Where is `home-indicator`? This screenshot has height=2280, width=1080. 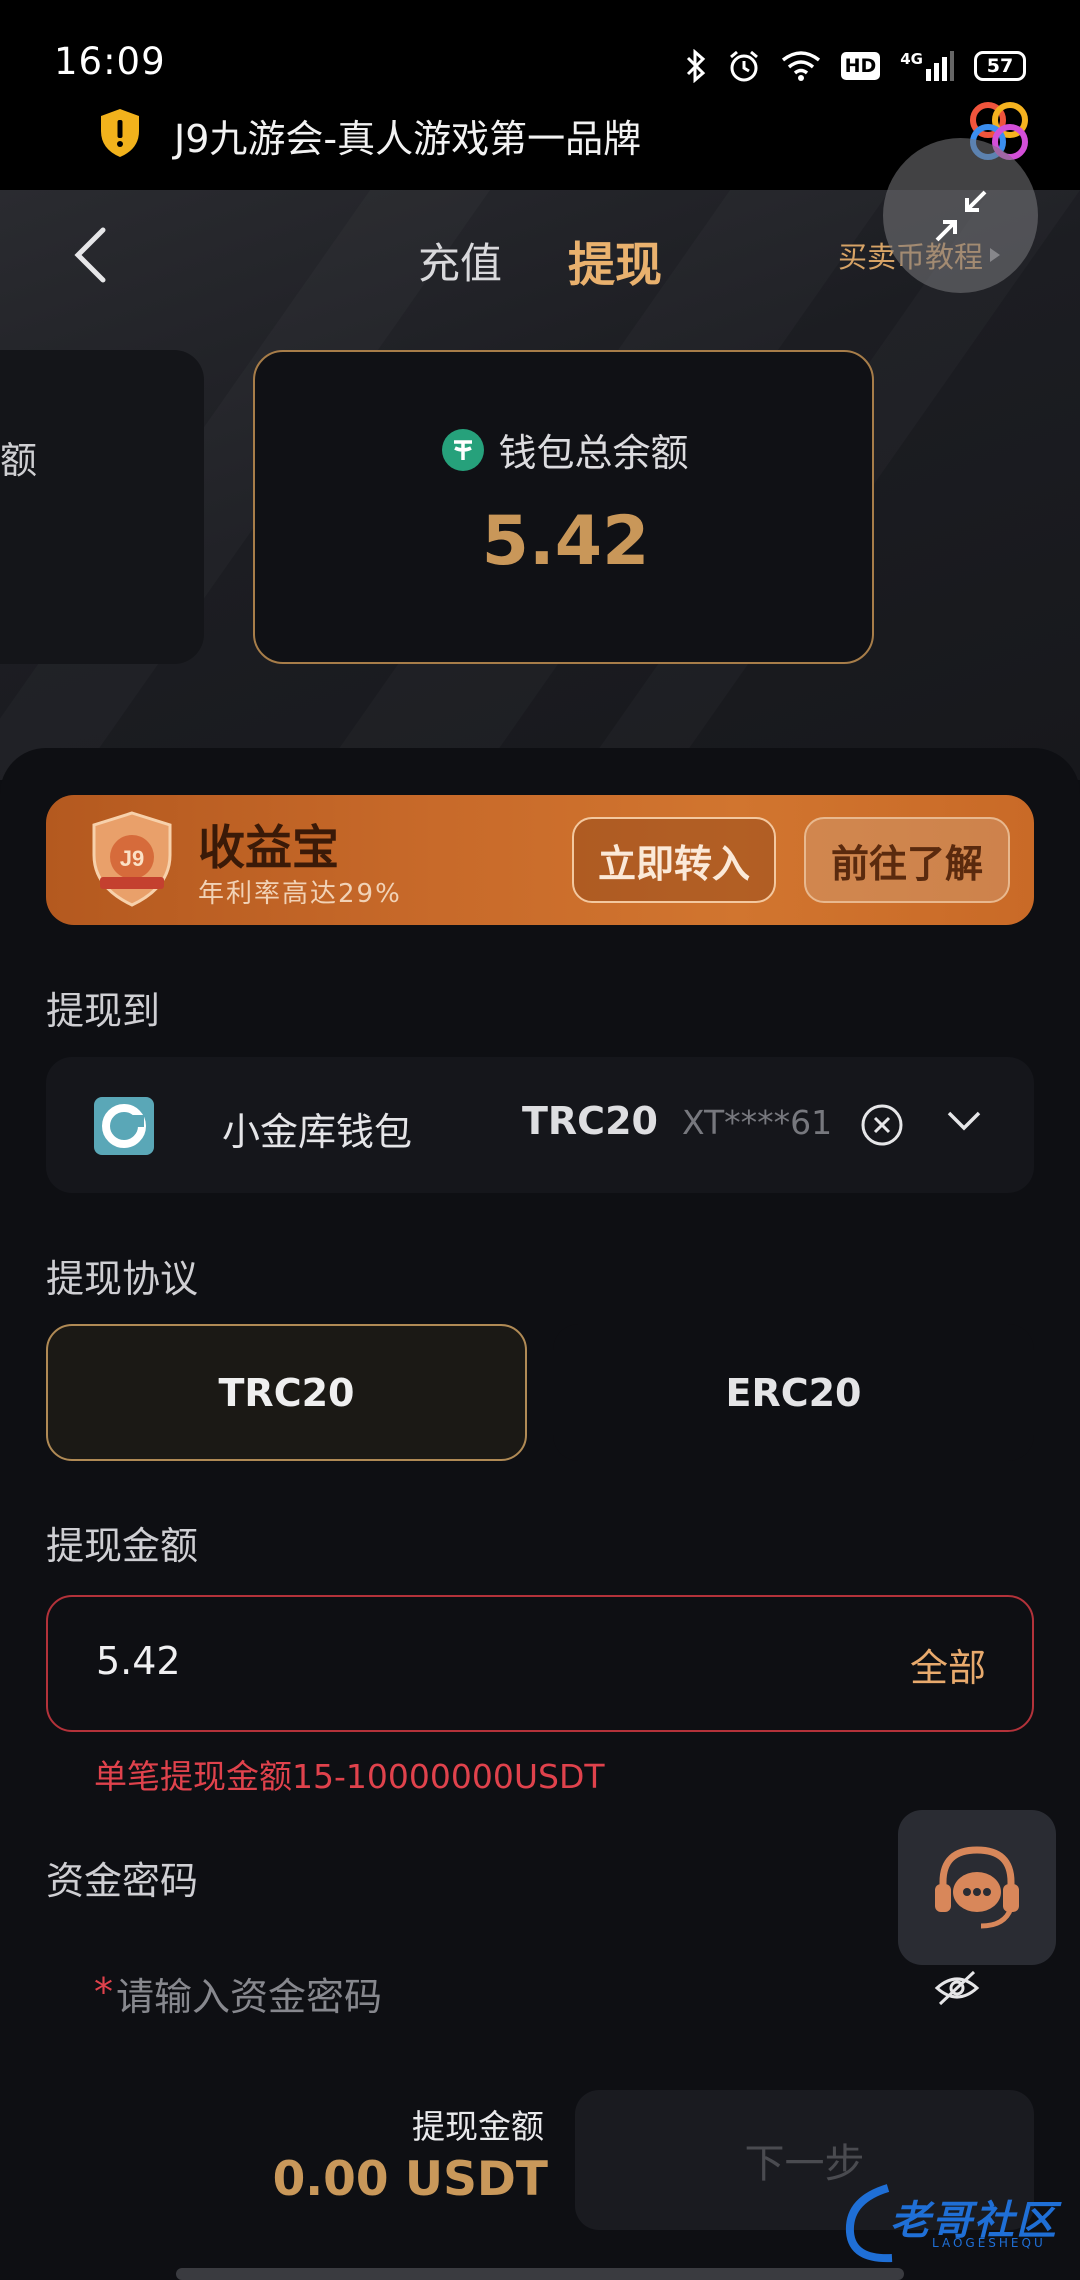 home-indicator is located at coordinates (540, 2274).